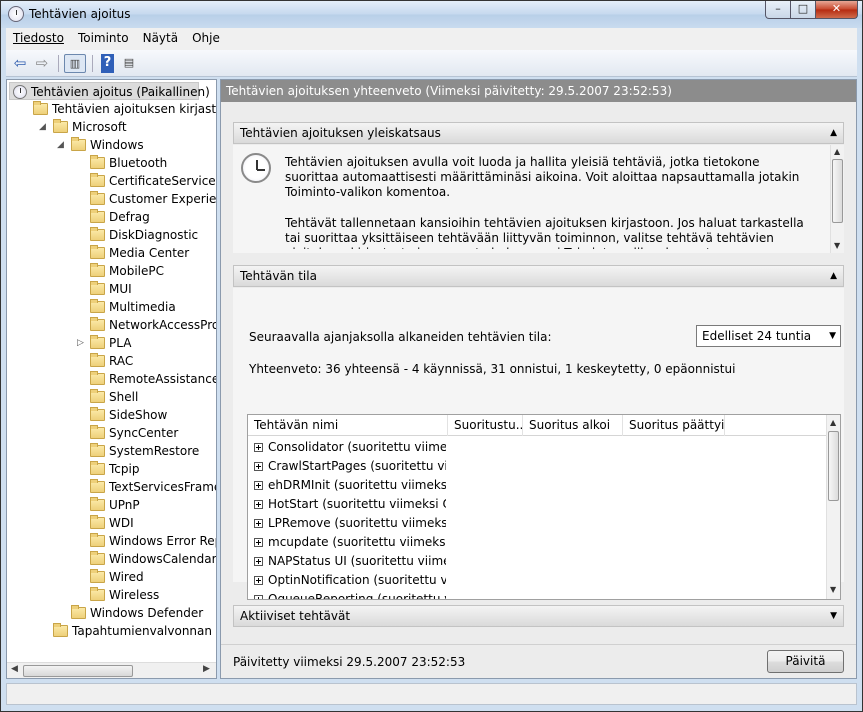  What do you see at coordinates (115, 505) in the screenshot?
I see `tree-node-windows-child: UPnP` at bounding box center [115, 505].